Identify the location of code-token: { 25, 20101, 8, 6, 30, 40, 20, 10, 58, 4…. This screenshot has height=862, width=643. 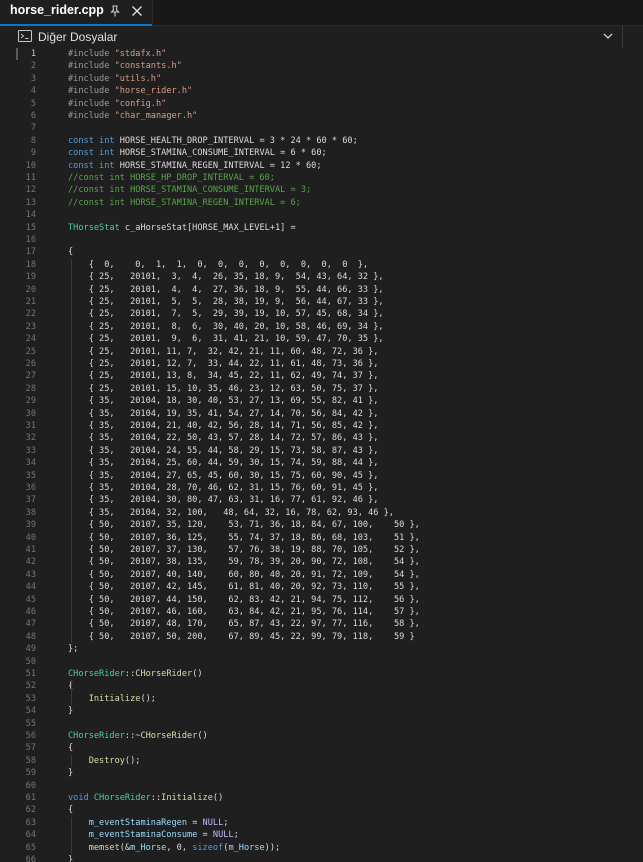
(226, 326).